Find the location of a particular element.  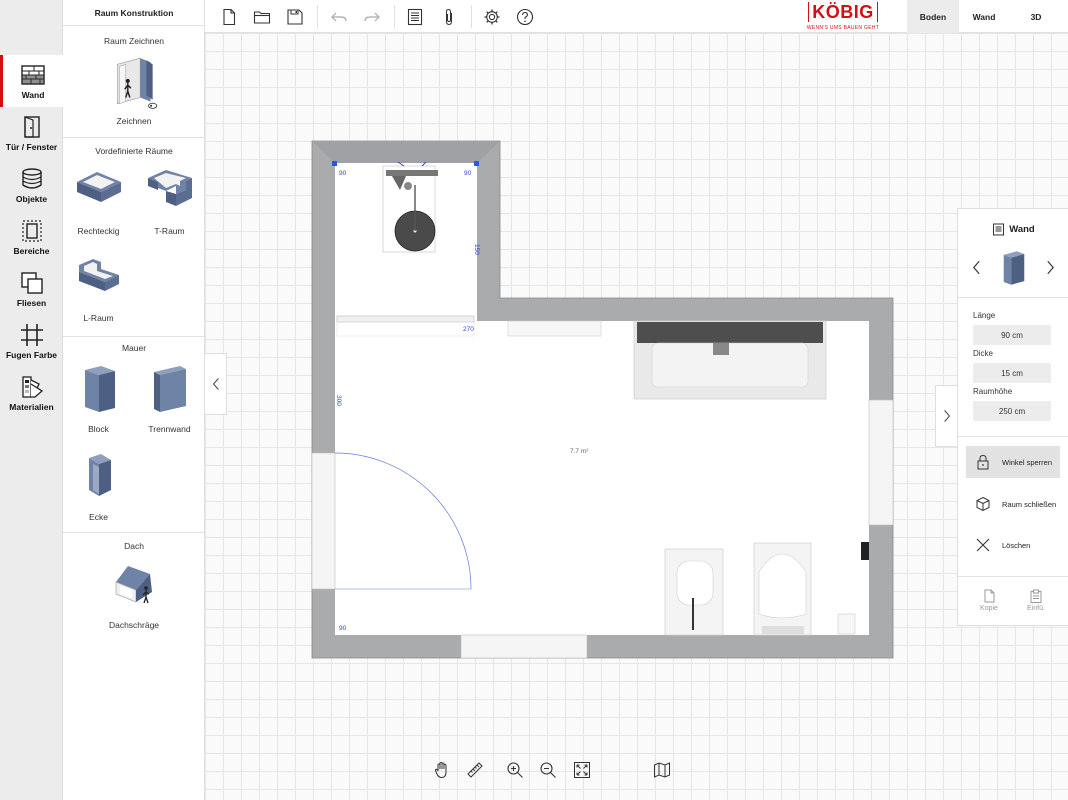

map-icon is located at coordinates (662, 770).